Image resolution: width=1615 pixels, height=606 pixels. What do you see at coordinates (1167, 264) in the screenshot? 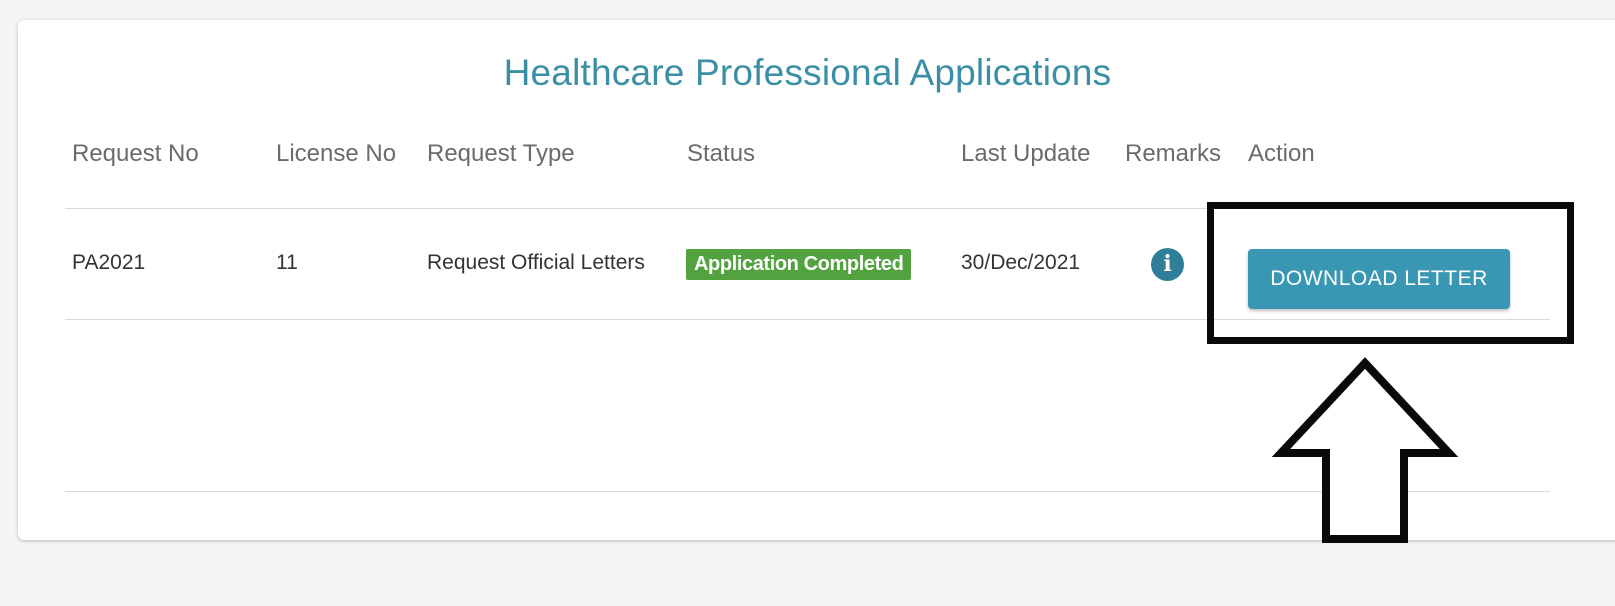
I see `info-icon: i` at bounding box center [1167, 264].